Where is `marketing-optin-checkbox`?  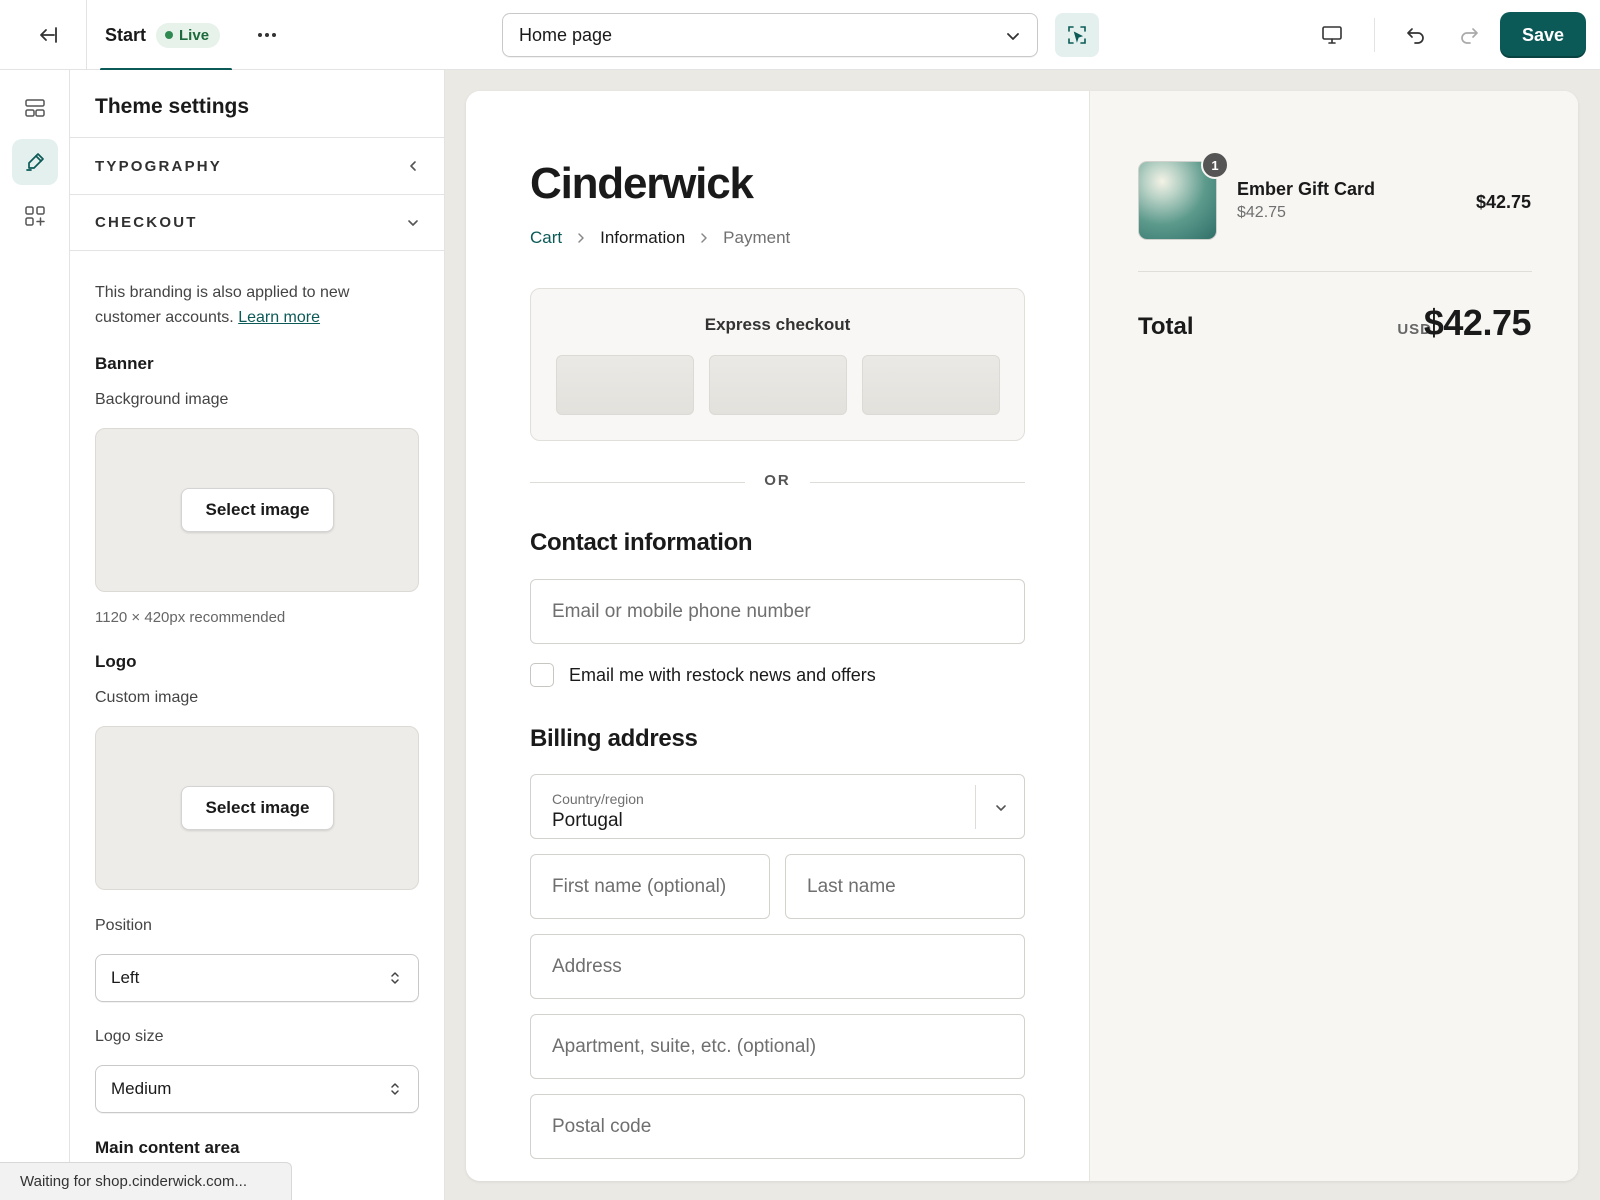 marketing-optin-checkbox is located at coordinates (542, 675).